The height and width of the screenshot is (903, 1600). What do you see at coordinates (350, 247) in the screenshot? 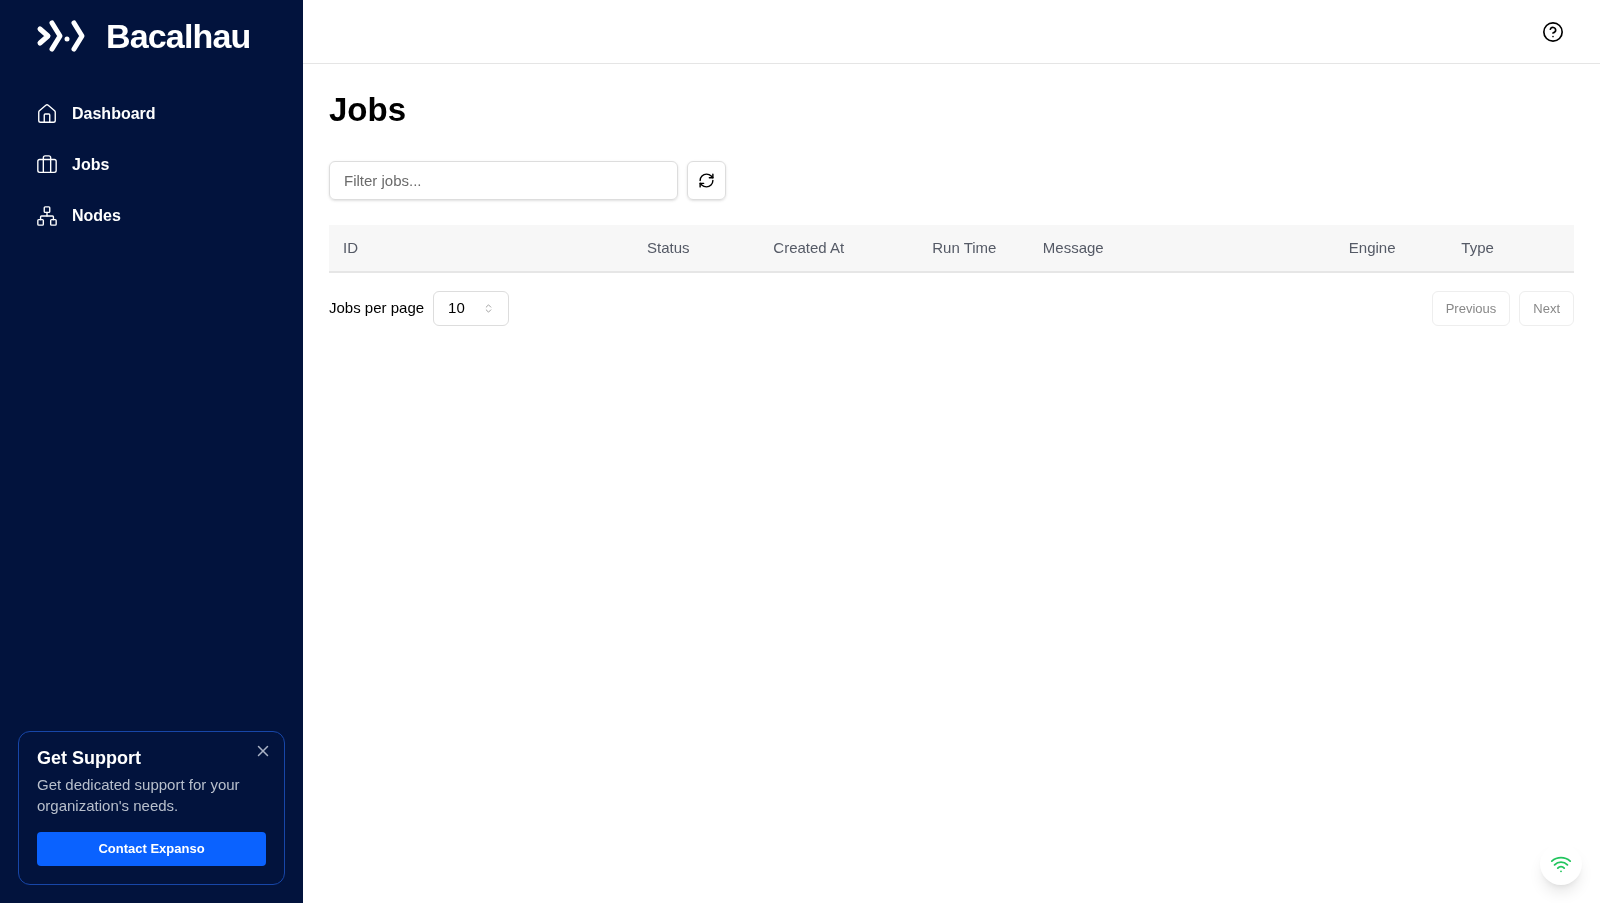
I see `column-header: ID` at bounding box center [350, 247].